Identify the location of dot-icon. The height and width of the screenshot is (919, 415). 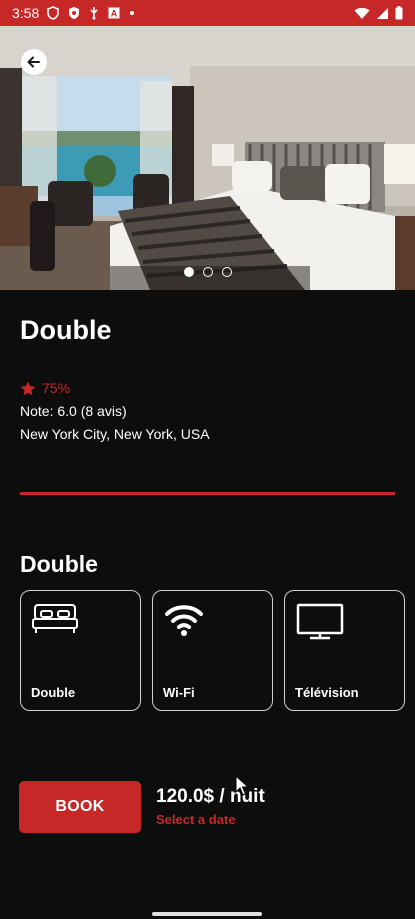
(132, 13).